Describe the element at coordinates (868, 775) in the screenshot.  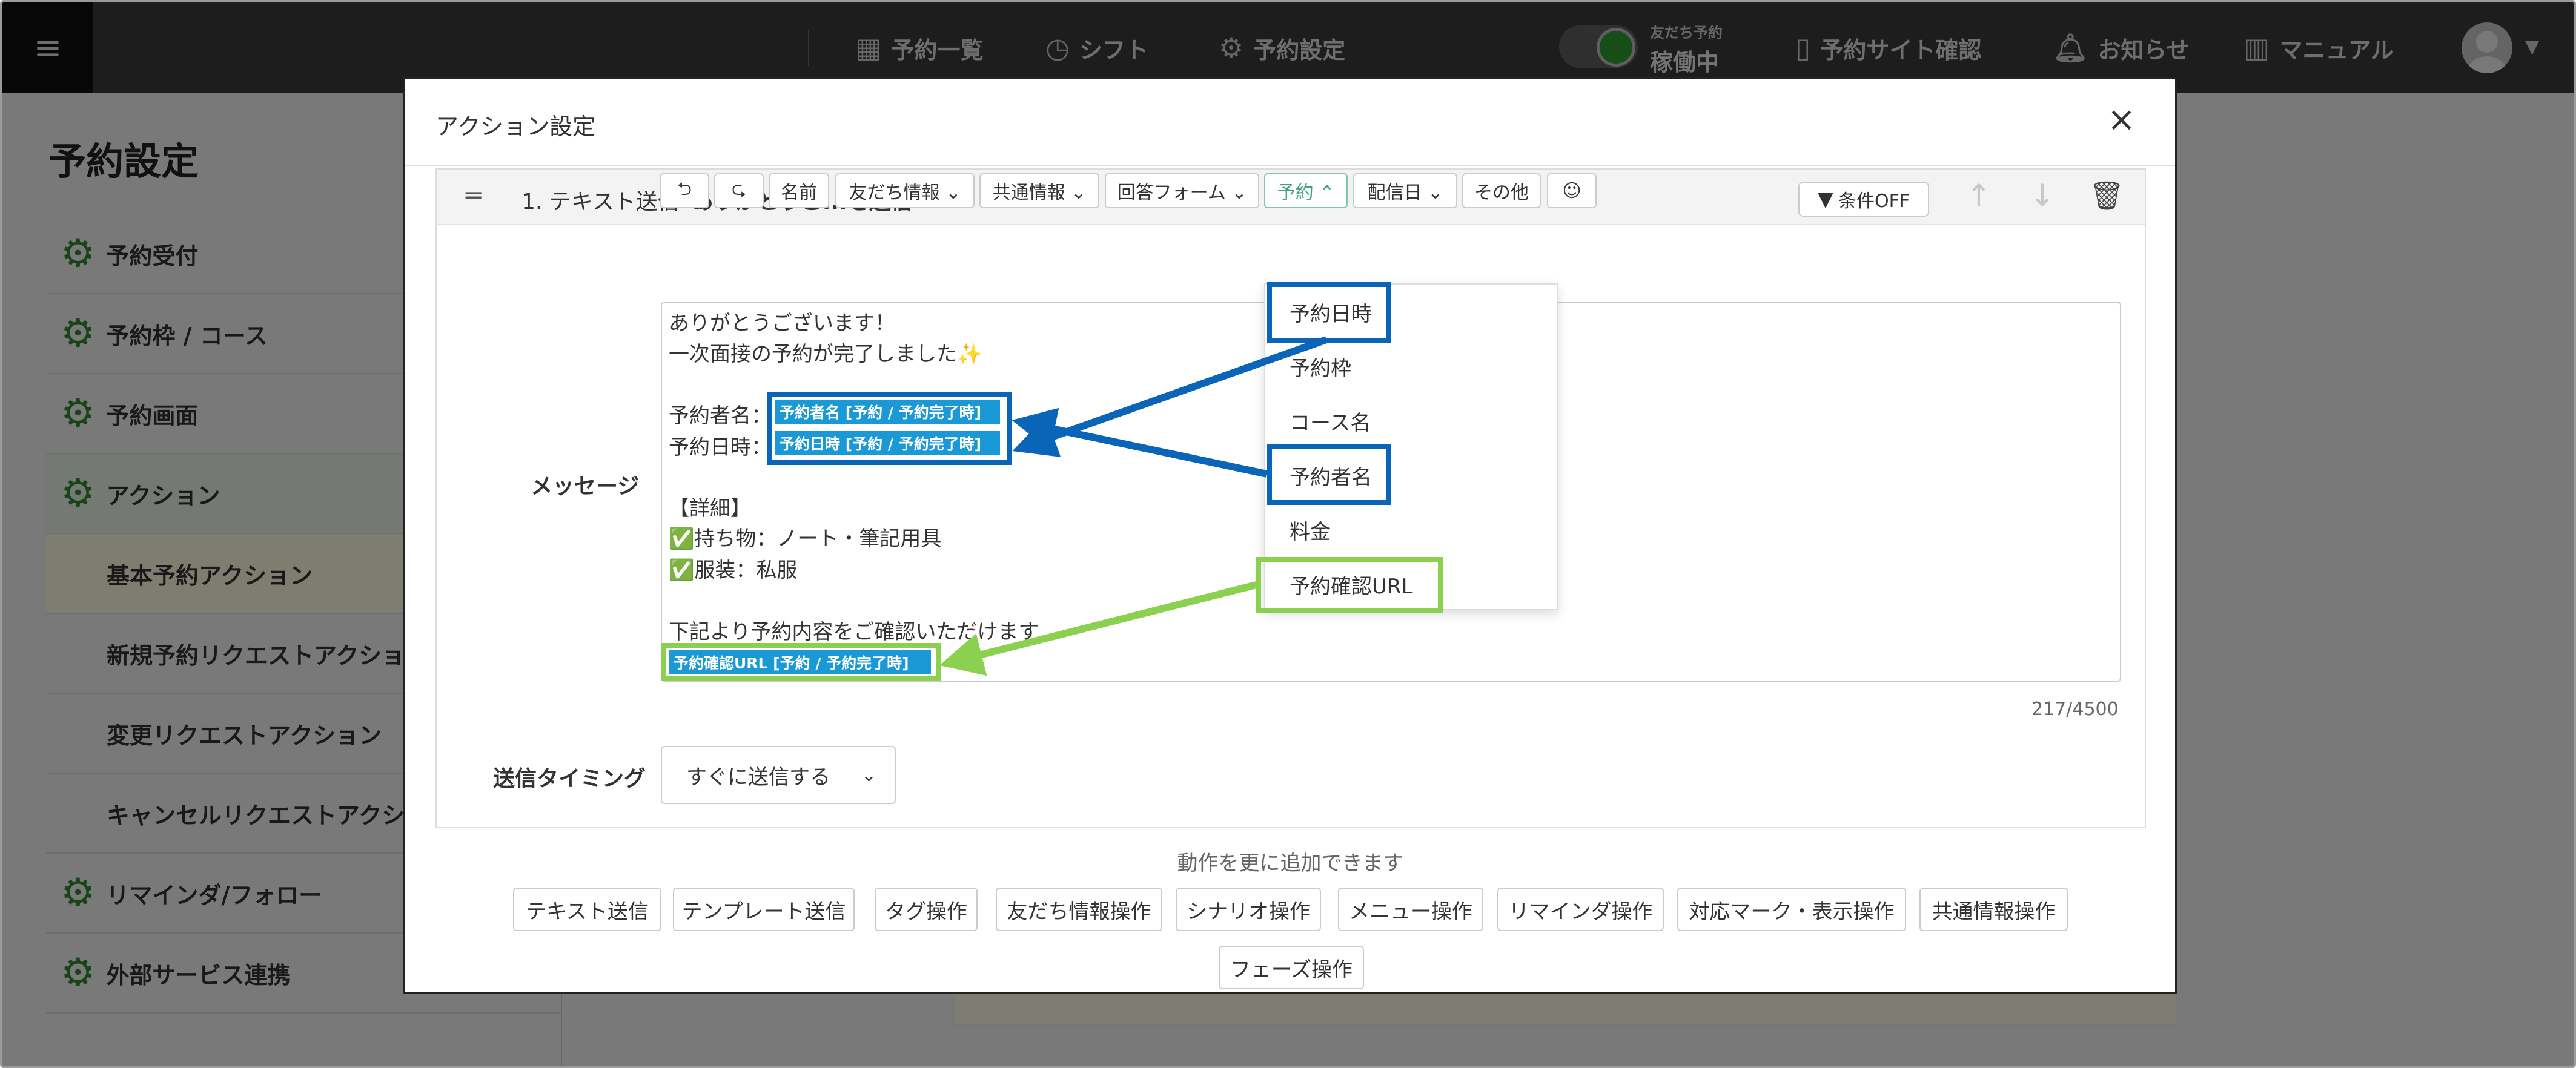
I see `chevron-down-icon: ⌄` at that location.